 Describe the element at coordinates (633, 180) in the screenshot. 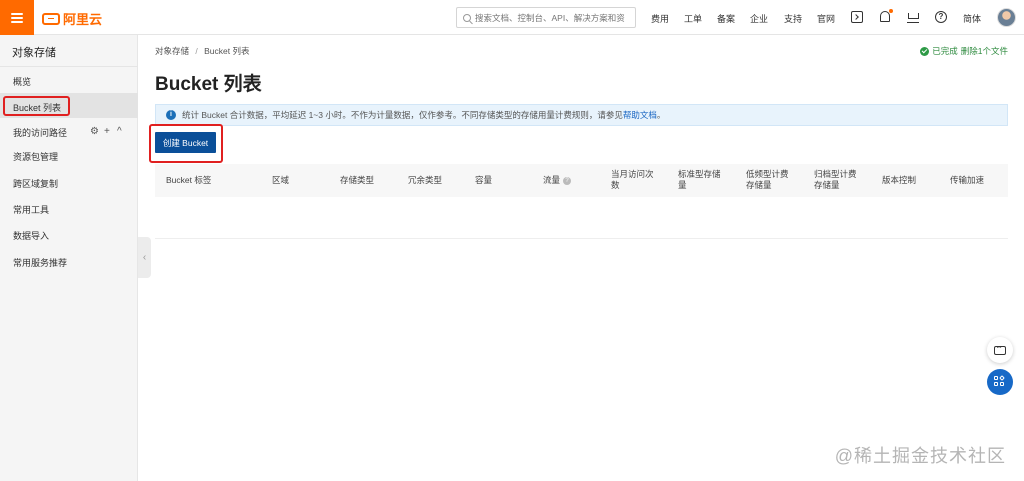

I see `column-monthly-requests: 当月访问次数` at that location.